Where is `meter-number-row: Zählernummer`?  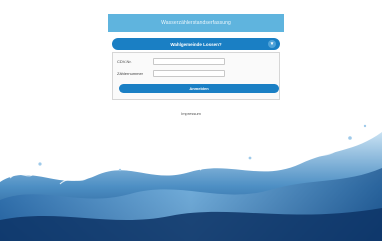 meter-number-row: Zählernummer is located at coordinates (171, 73).